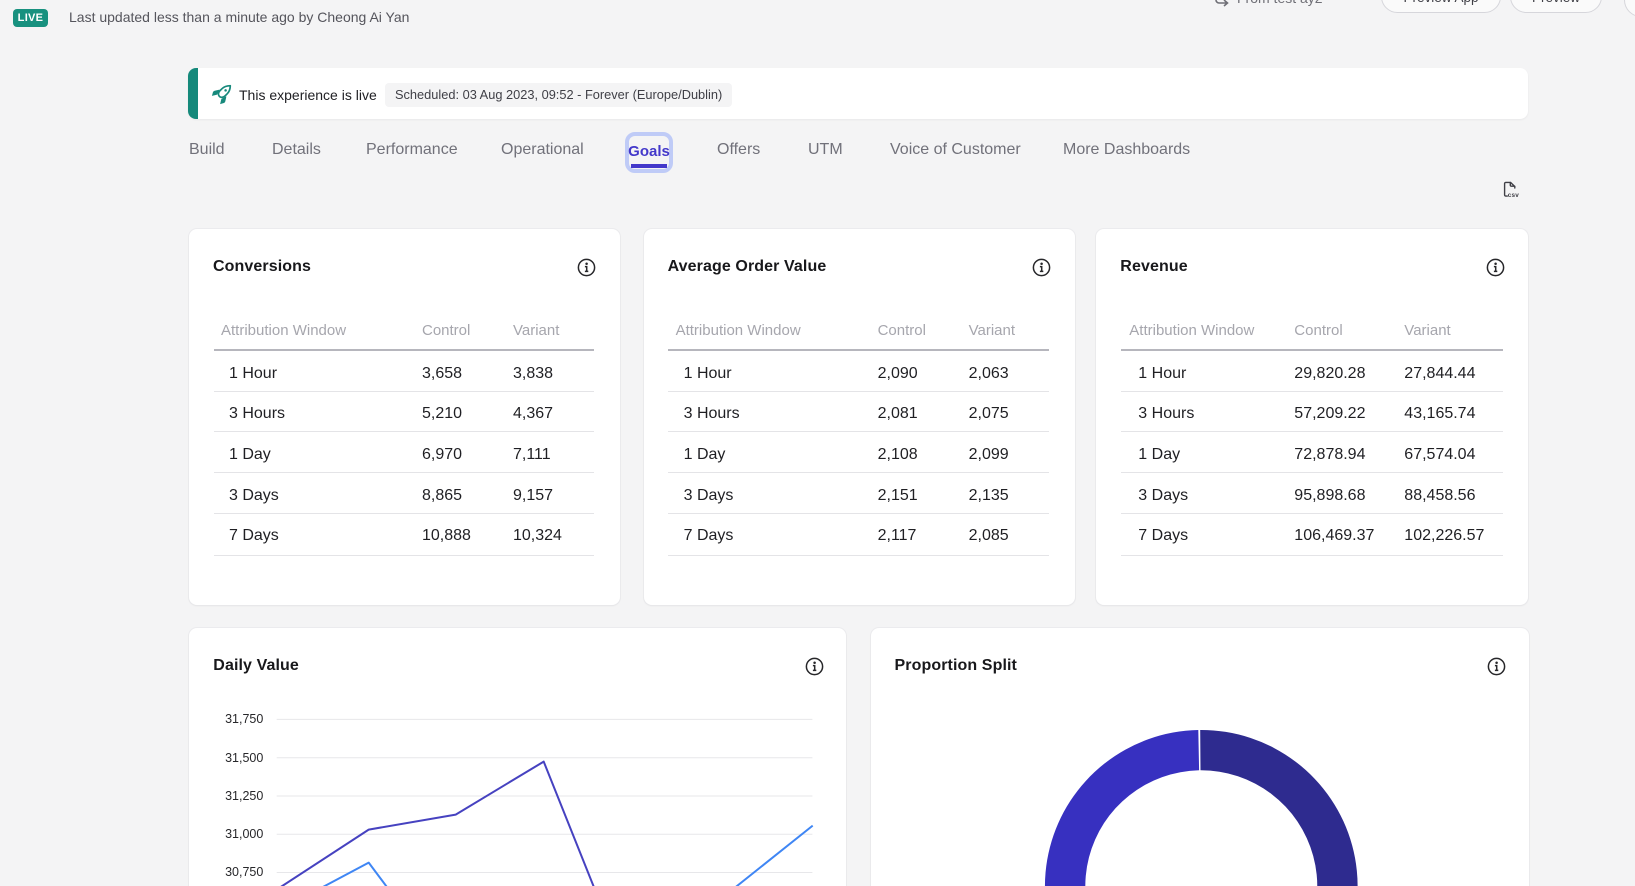 This screenshot has height=886, width=1635. I want to click on svg-text: csv, so click(1513, 195).